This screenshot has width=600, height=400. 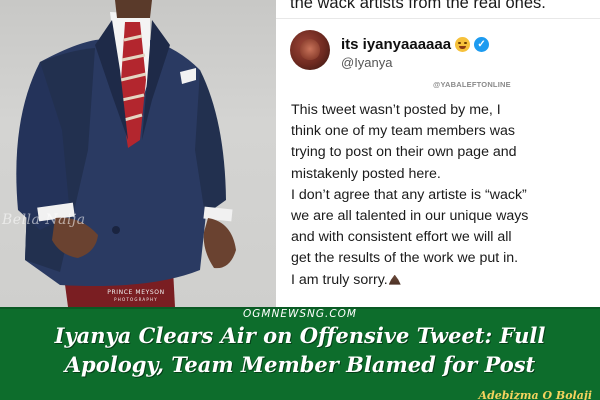 I want to click on photographer-name: PRINCE MEYSON, so click(x=136, y=292).